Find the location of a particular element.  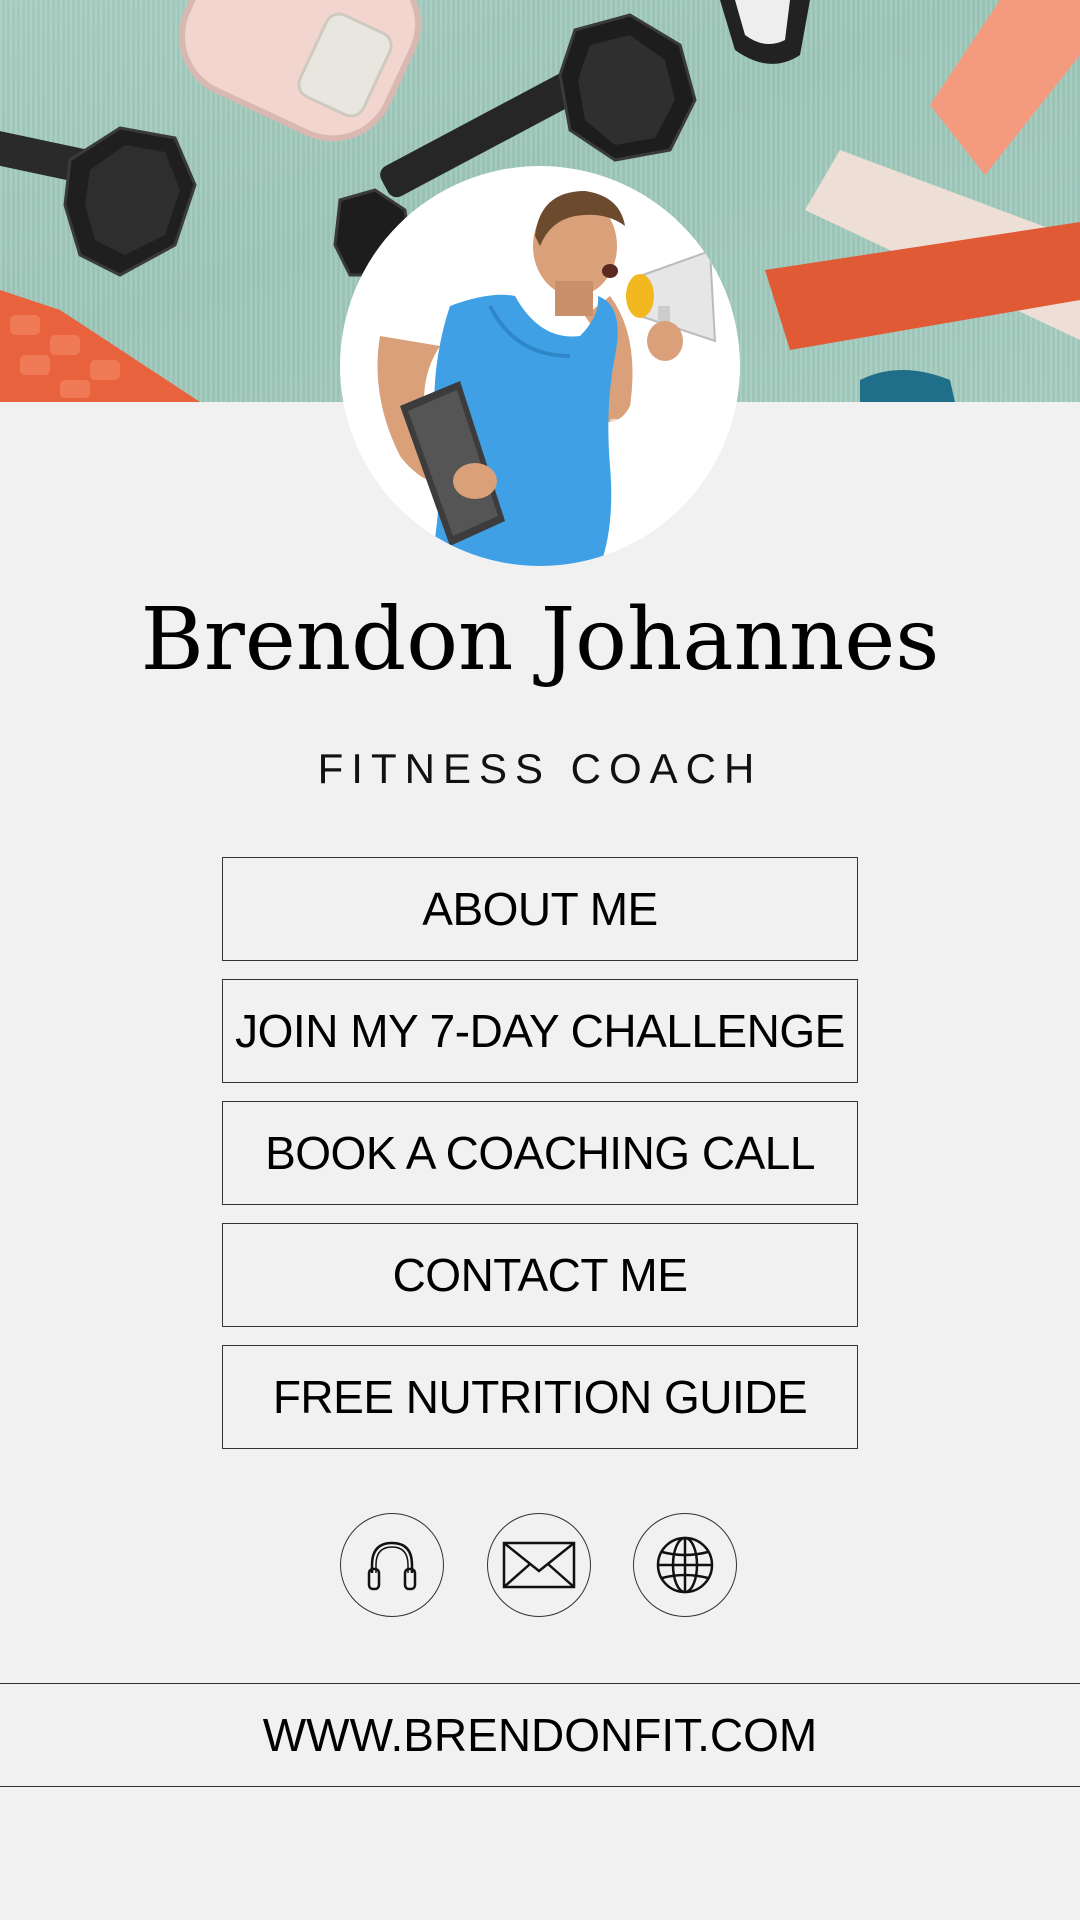

watermark-text: alamy is located at coordinates (645, 424).